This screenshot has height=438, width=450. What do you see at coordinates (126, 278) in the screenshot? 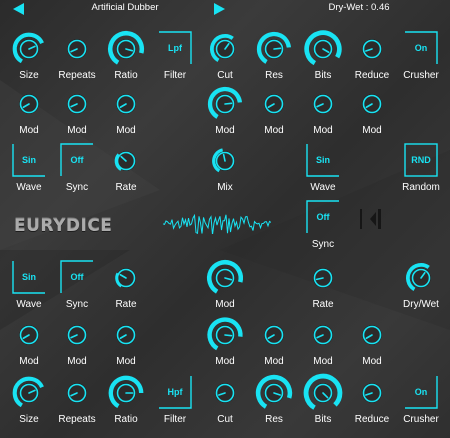
I see `rate-dial-bottom-left` at bounding box center [126, 278].